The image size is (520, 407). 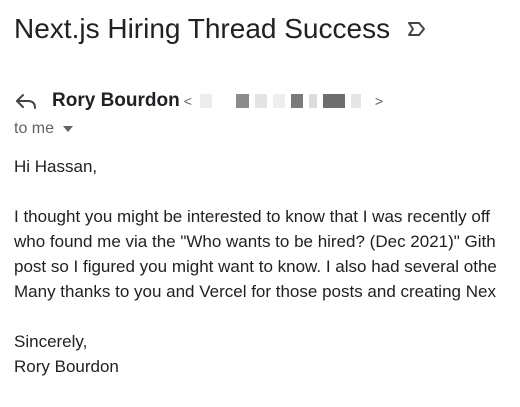 I want to click on chevron-down-icon, so click(x=68, y=129).